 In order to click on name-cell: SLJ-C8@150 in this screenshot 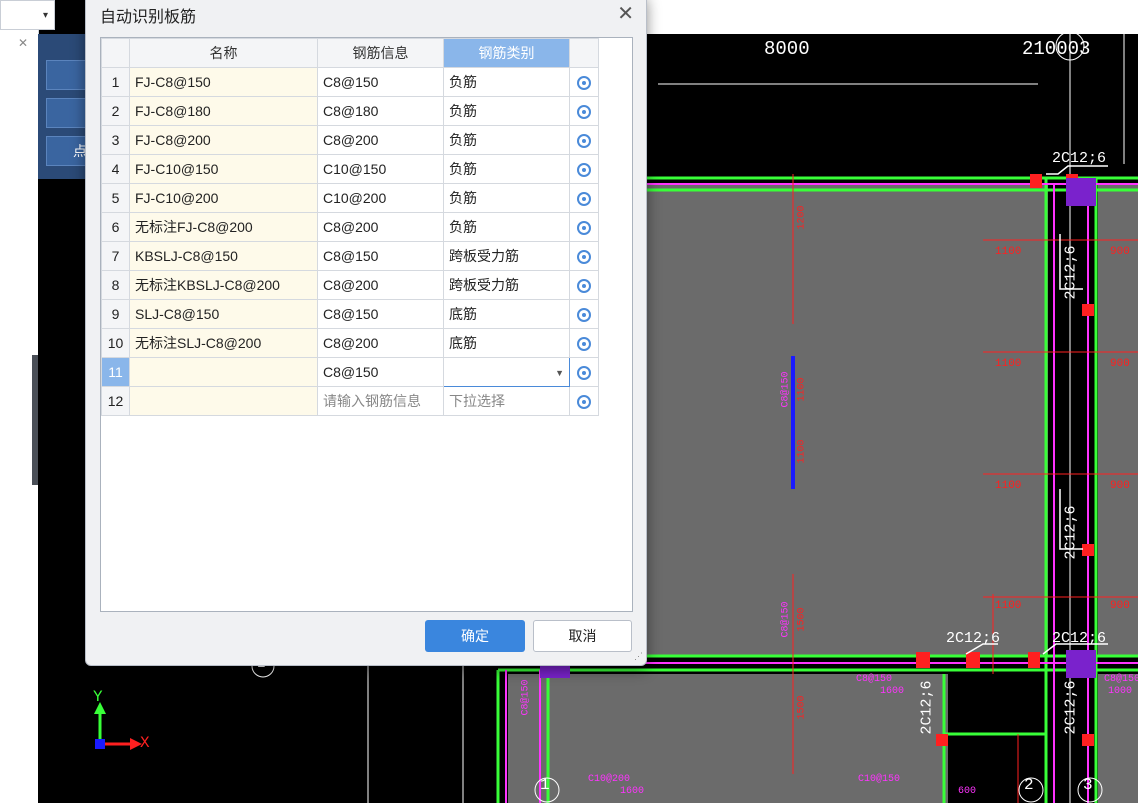, I will do `click(223, 314)`.